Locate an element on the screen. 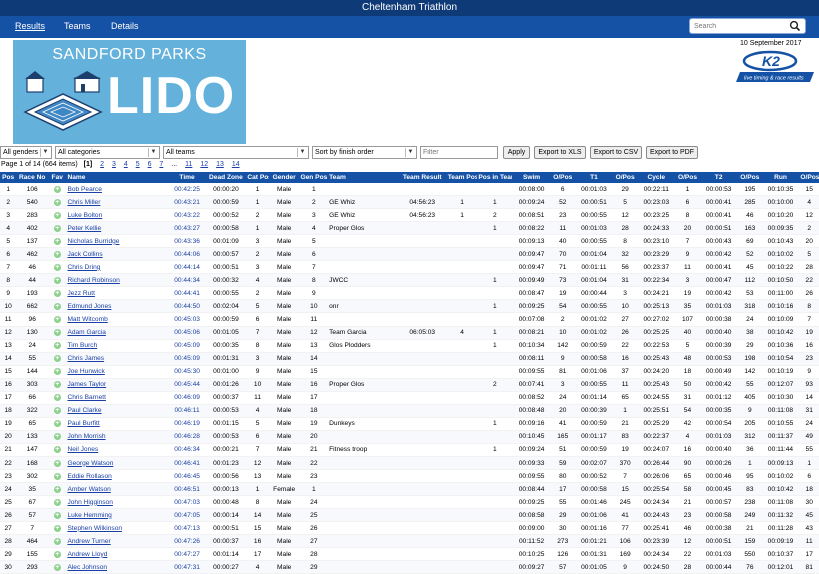  athlete-name-link: Chris Miller is located at coordinates (83, 202).